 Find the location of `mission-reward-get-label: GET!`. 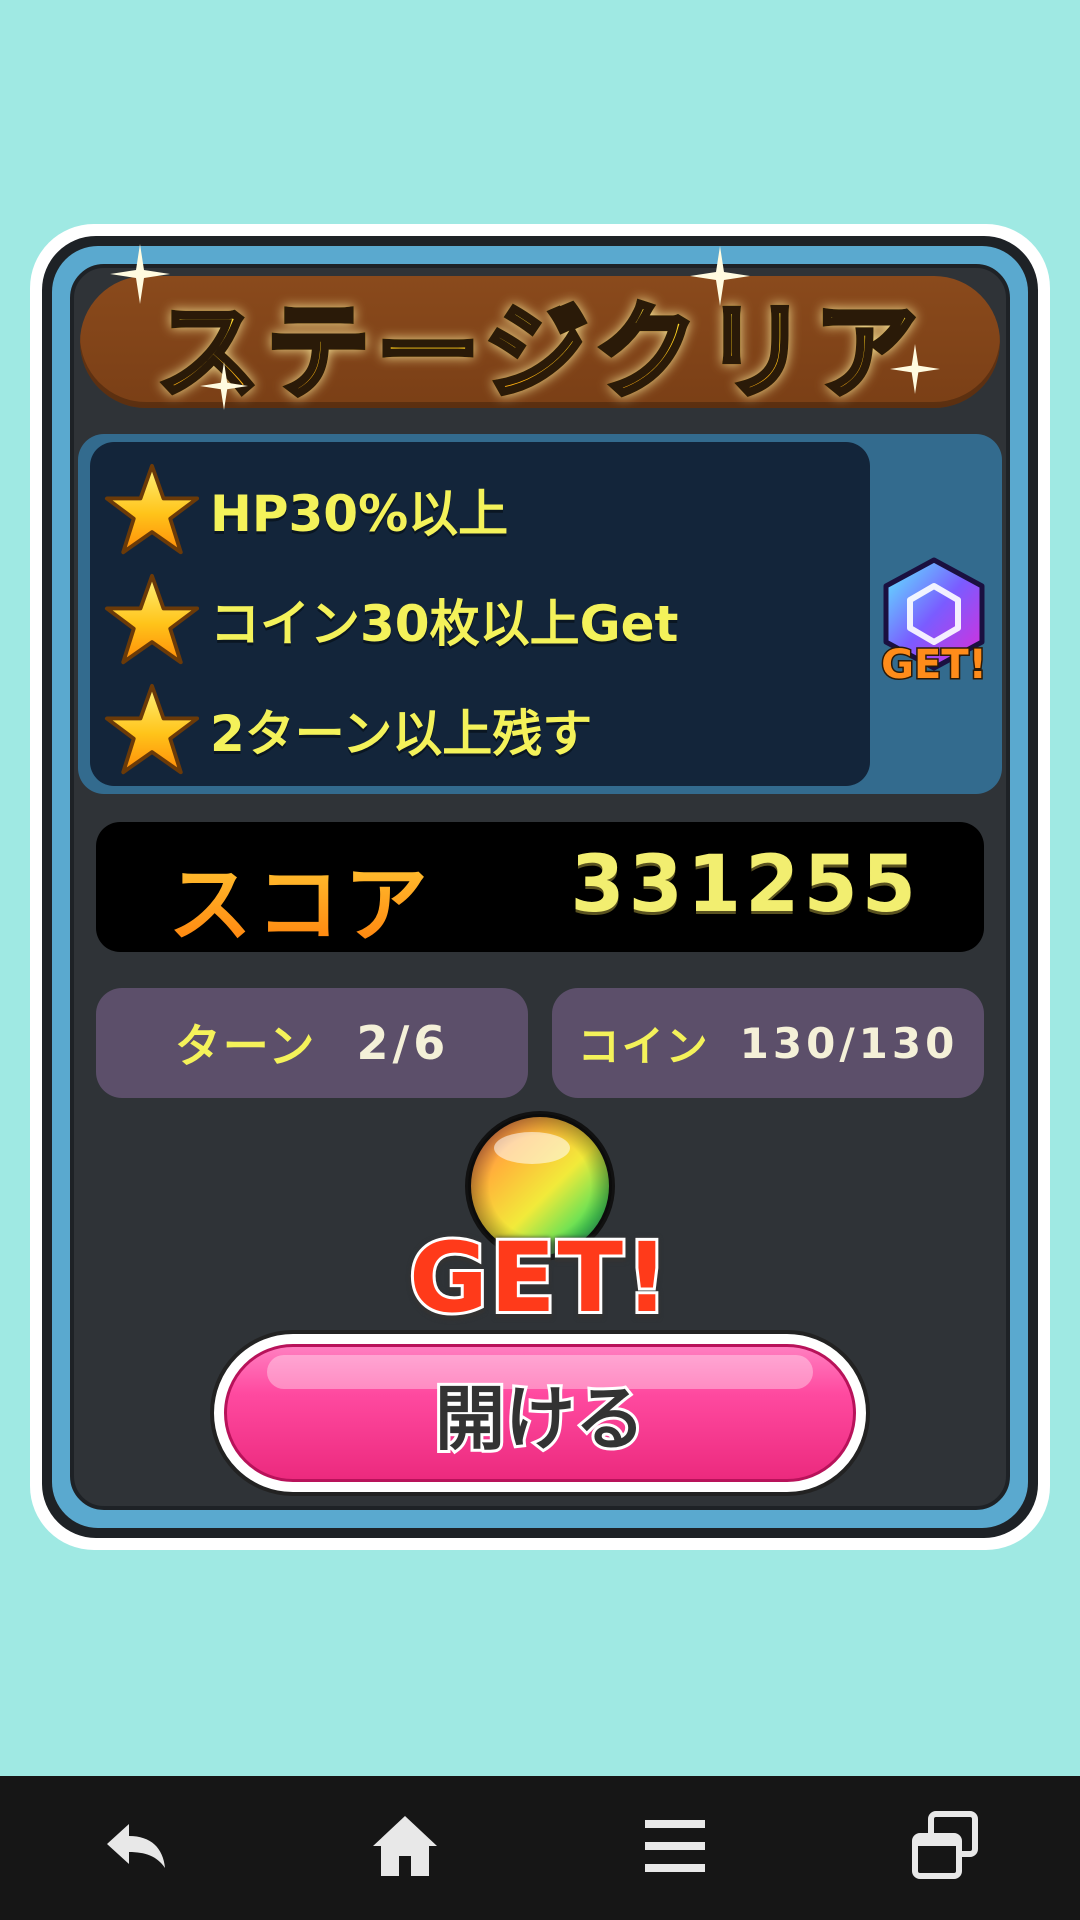

mission-reward-get-label: GET! is located at coordinates (934, 665).